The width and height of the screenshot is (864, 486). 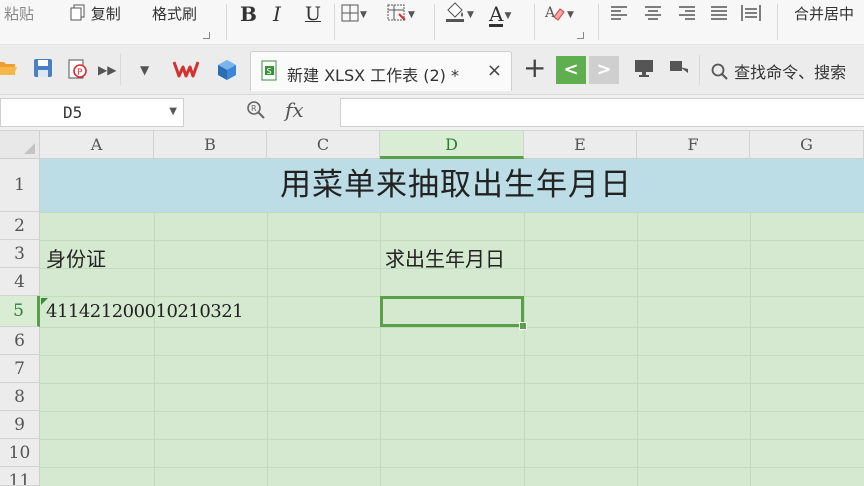 I want to click on share-button, so click(x=679, y=70).